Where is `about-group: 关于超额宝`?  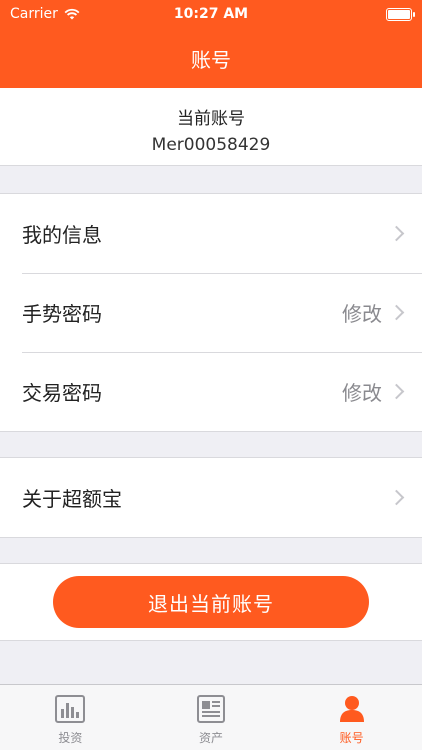 about-group: 关于超额宝 is located at coordinates (211, 497).